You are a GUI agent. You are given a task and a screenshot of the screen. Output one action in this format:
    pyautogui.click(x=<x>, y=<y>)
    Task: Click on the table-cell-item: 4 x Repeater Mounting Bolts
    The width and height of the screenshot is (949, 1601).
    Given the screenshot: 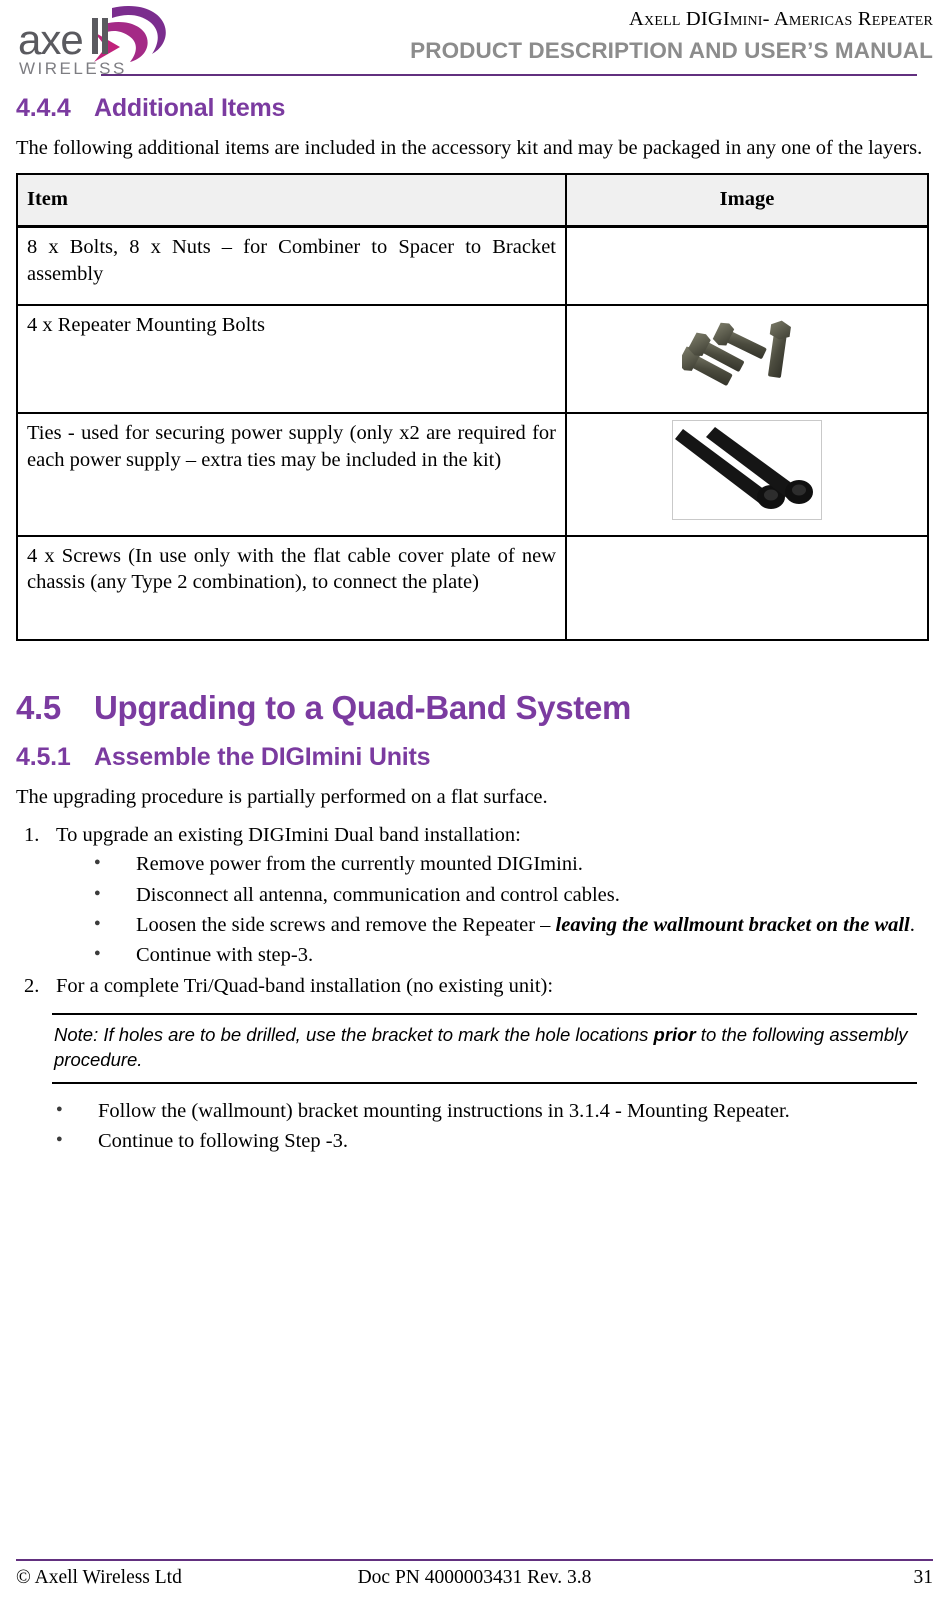 What is the action you would take?
    pyautogui.click(x=291, y=359)
    